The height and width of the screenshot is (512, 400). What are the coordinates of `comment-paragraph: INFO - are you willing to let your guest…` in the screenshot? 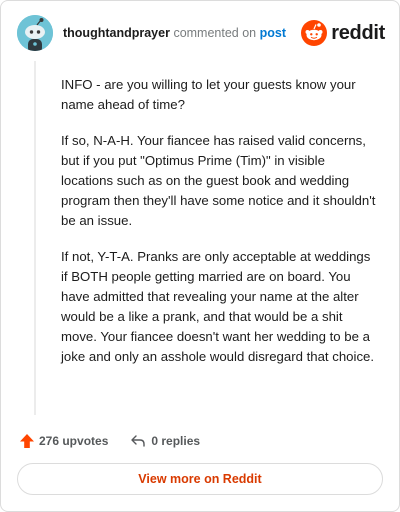 It's located at (208, 94).